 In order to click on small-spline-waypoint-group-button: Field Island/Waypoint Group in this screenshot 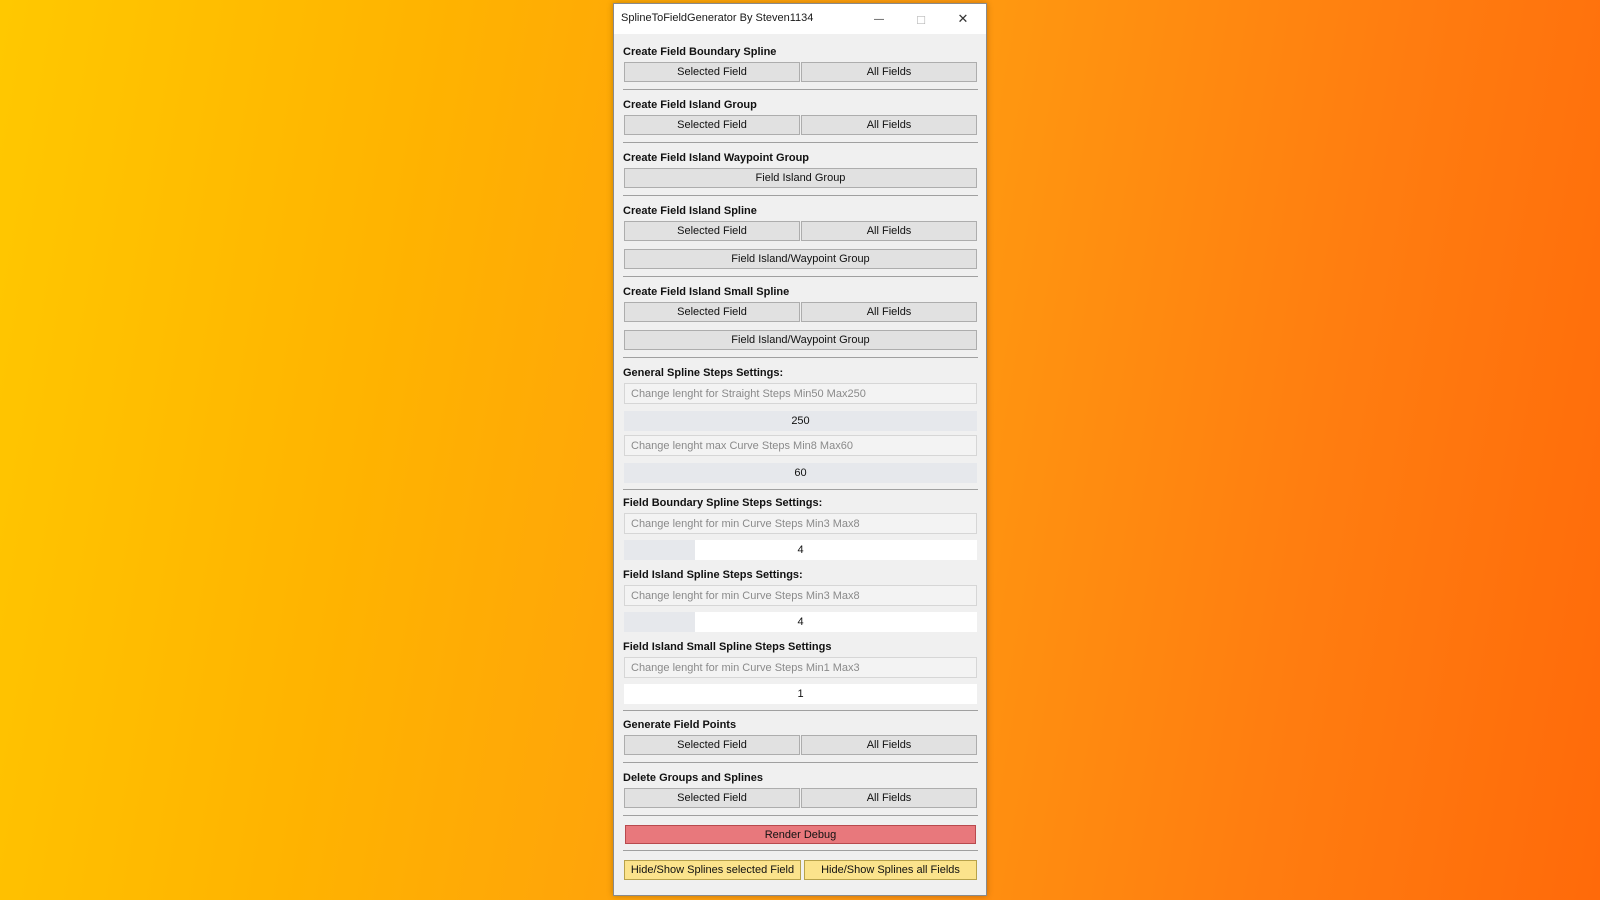, I will do `click(800, 340)`.